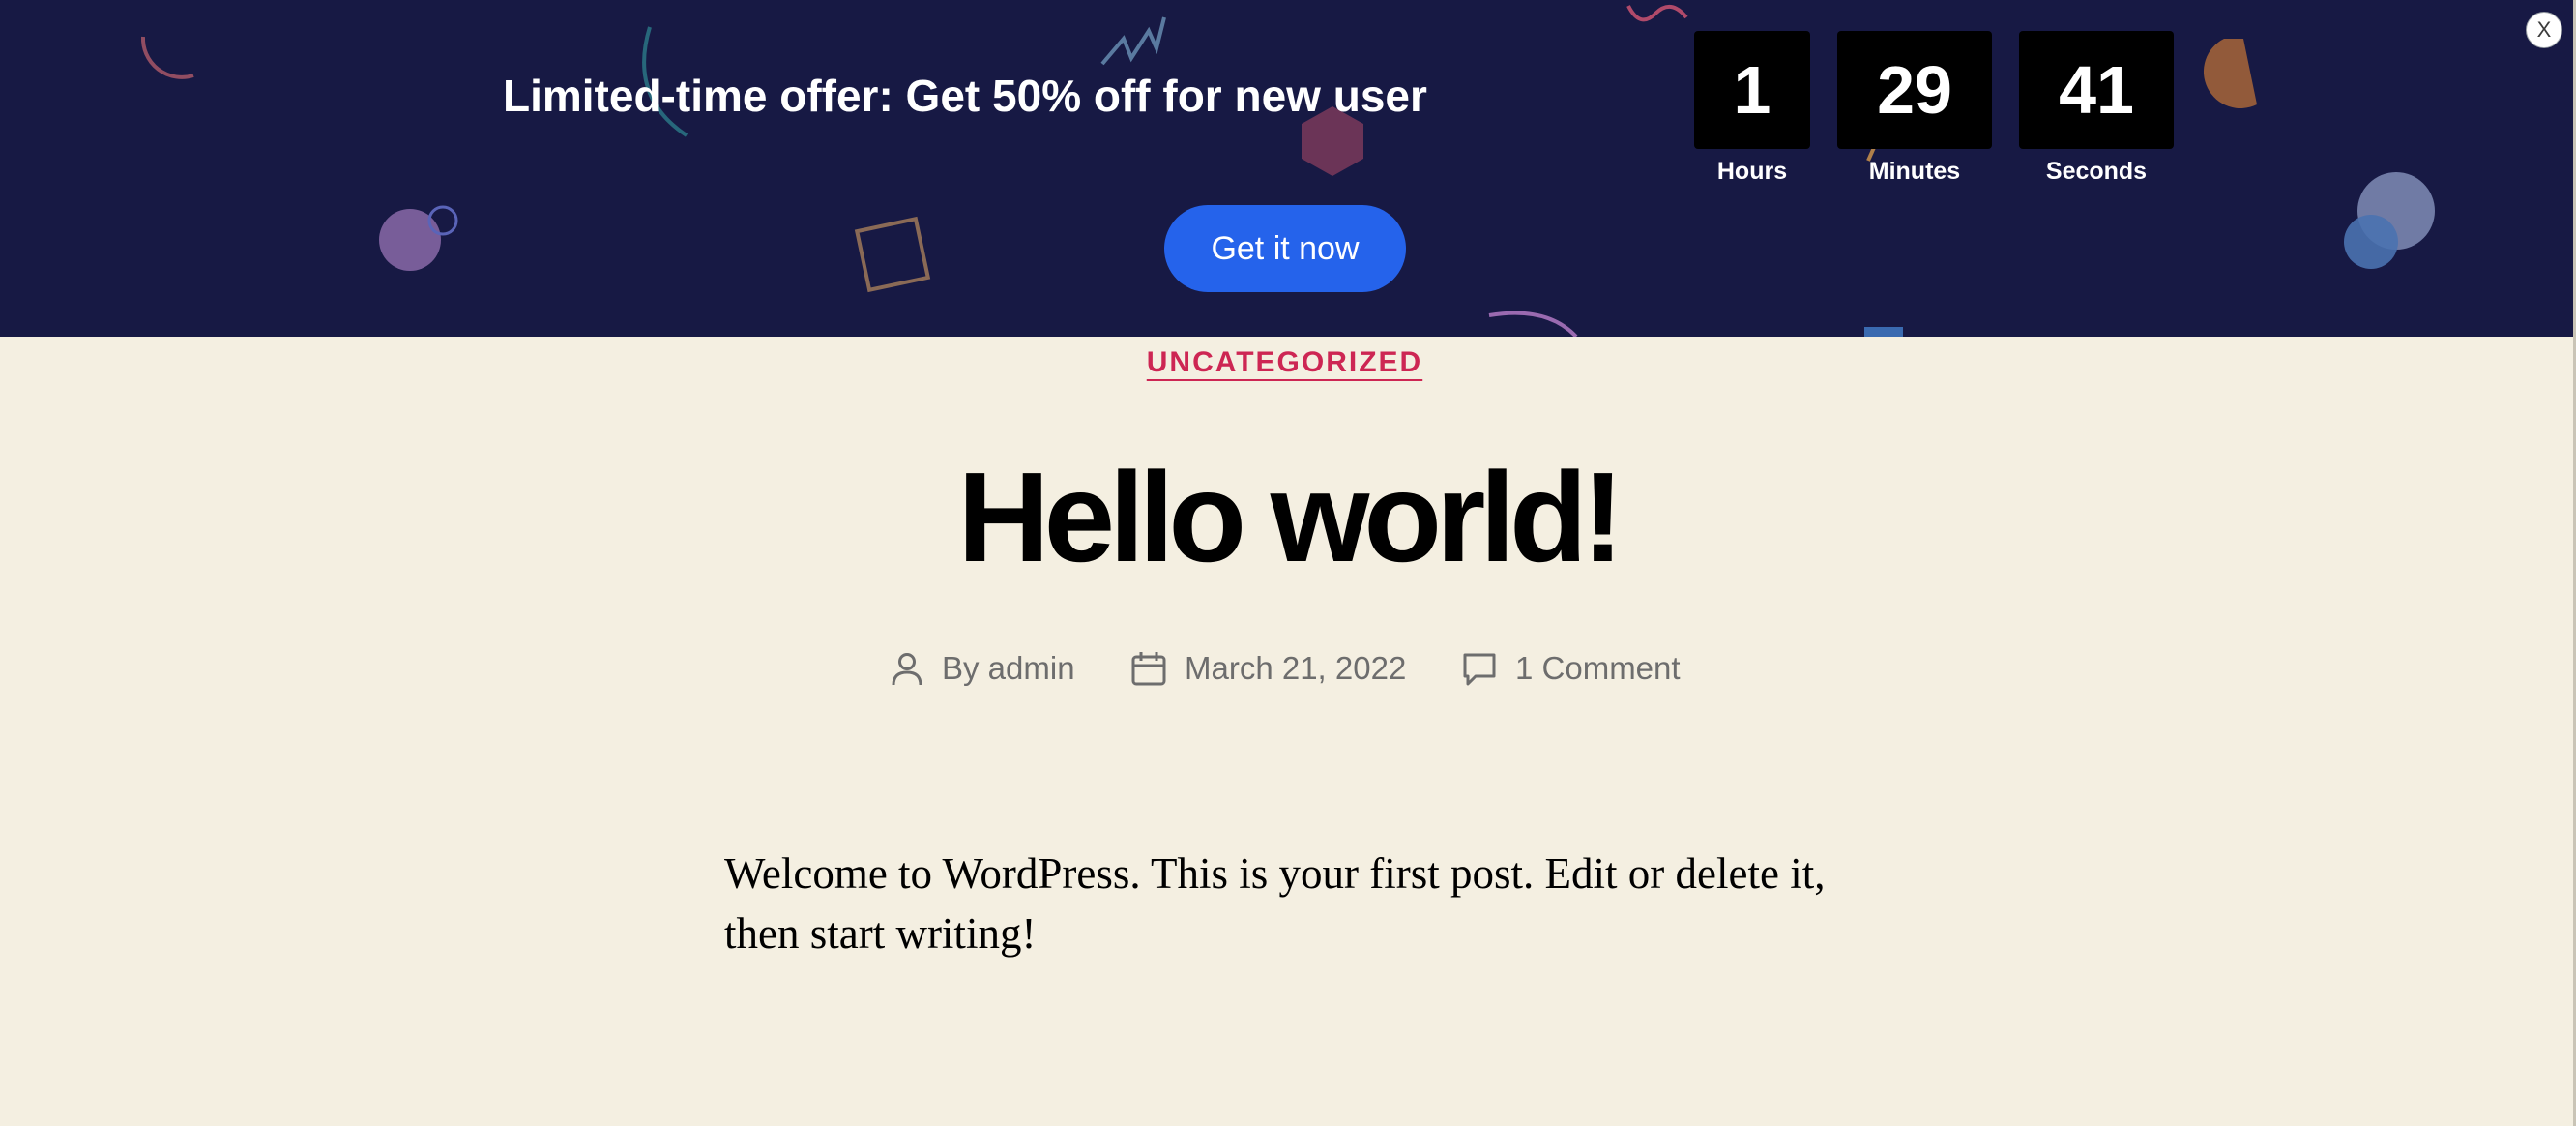 The height and width of the screenshot is (1126, 2576). I want to click on comments-link: 1 Comment, so click(1598, 668).